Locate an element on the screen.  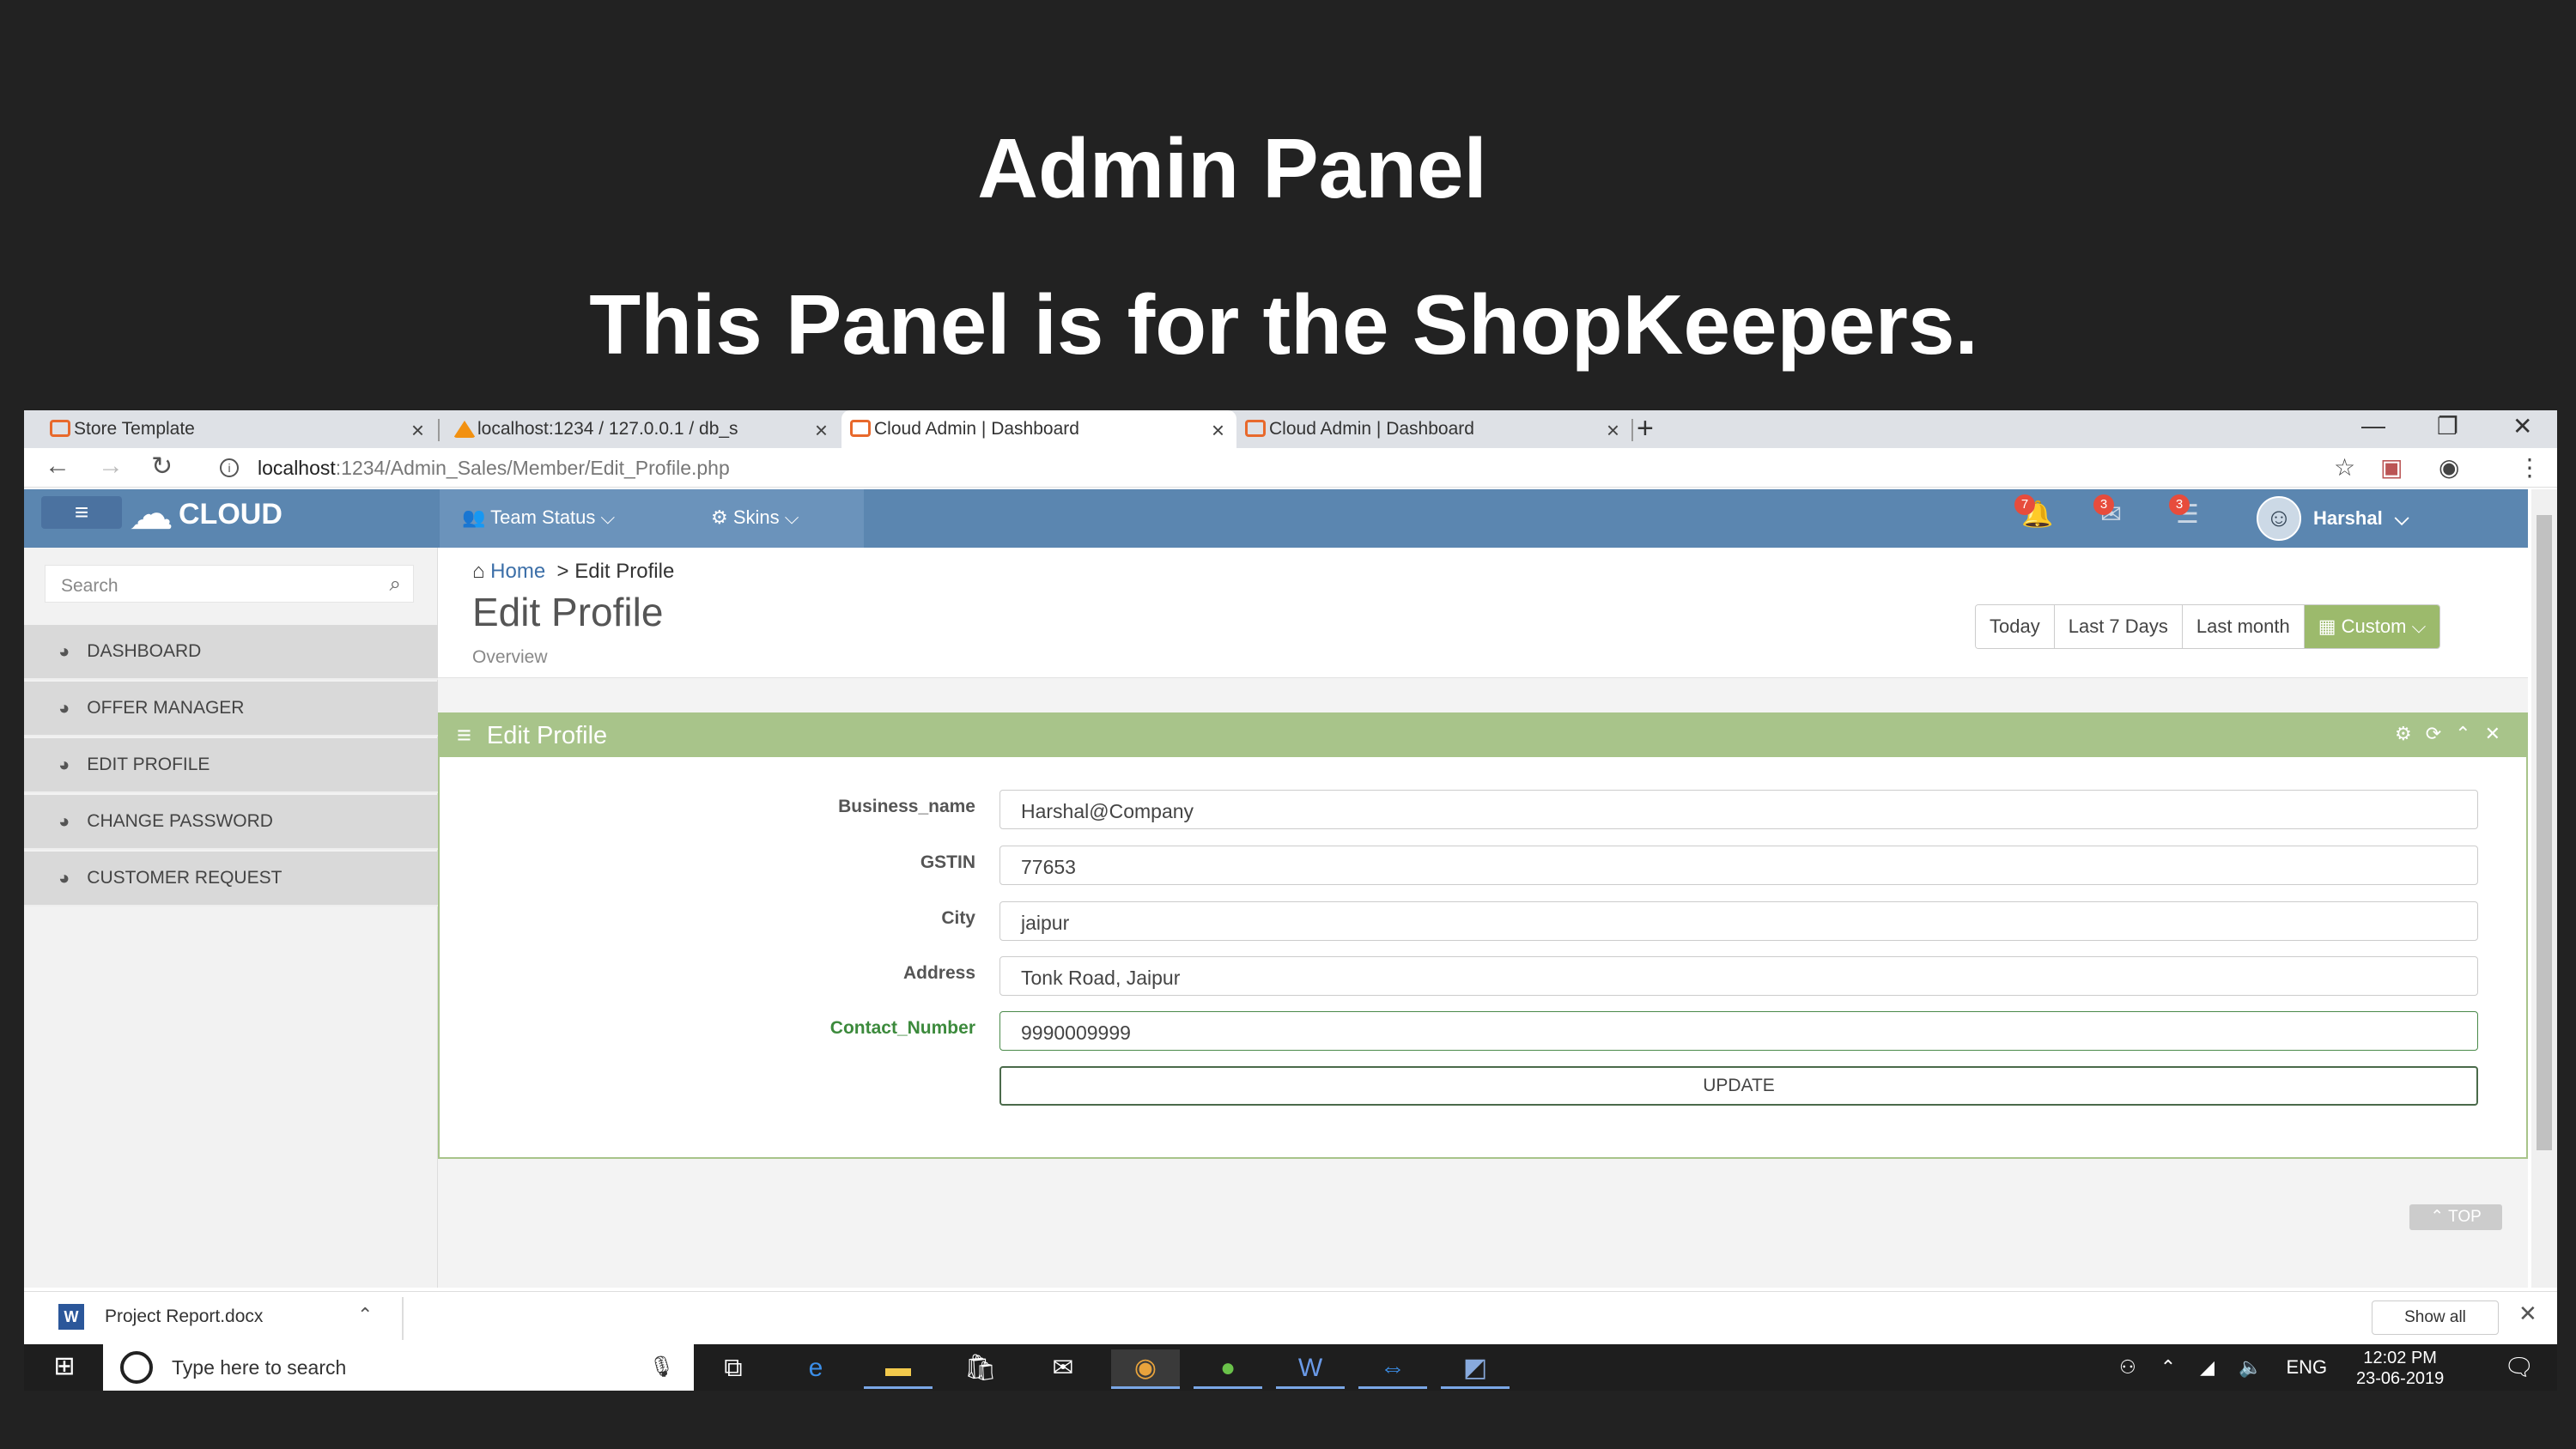
tasks-button: ☰ 3 is located at coordinates (2184, 512).